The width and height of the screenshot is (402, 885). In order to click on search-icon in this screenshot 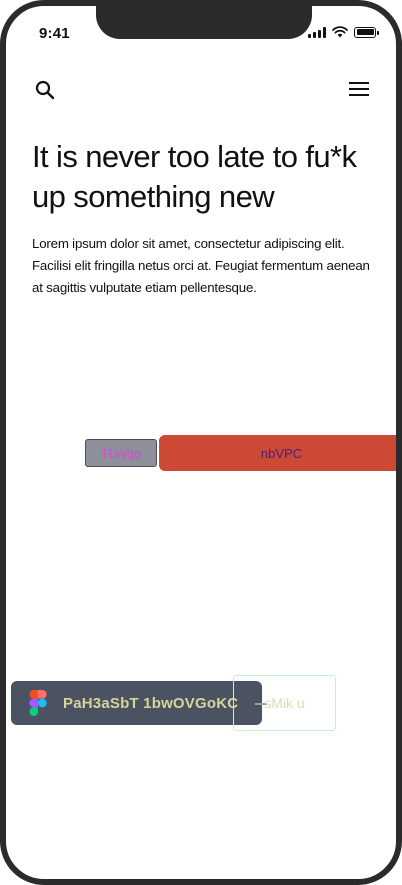, I will do `click(45, 90)`.